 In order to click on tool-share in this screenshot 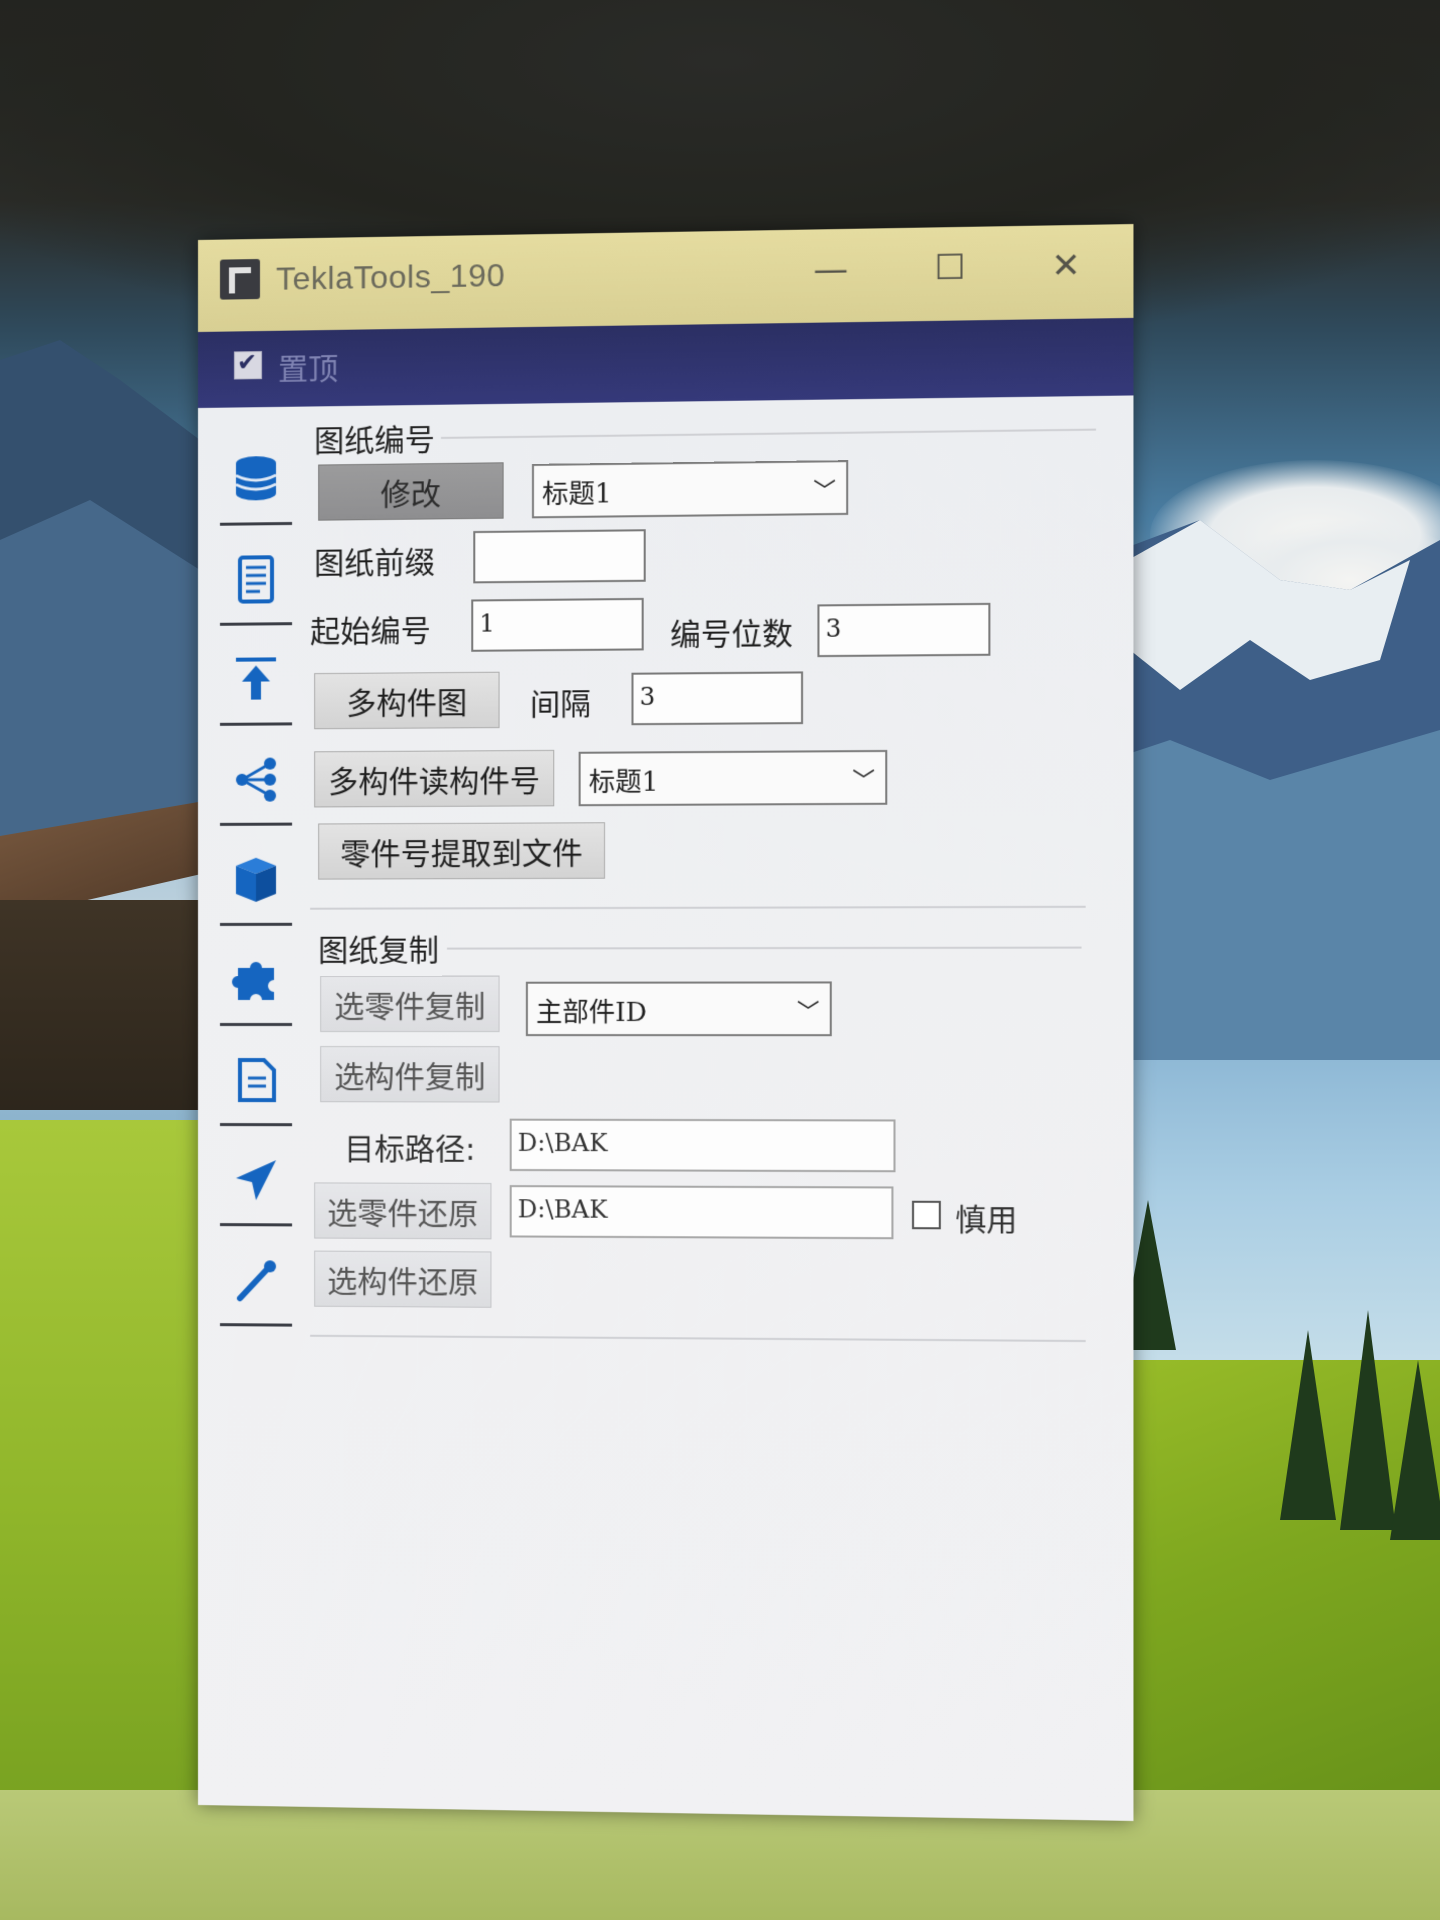, I will do `click(256, 779)`.